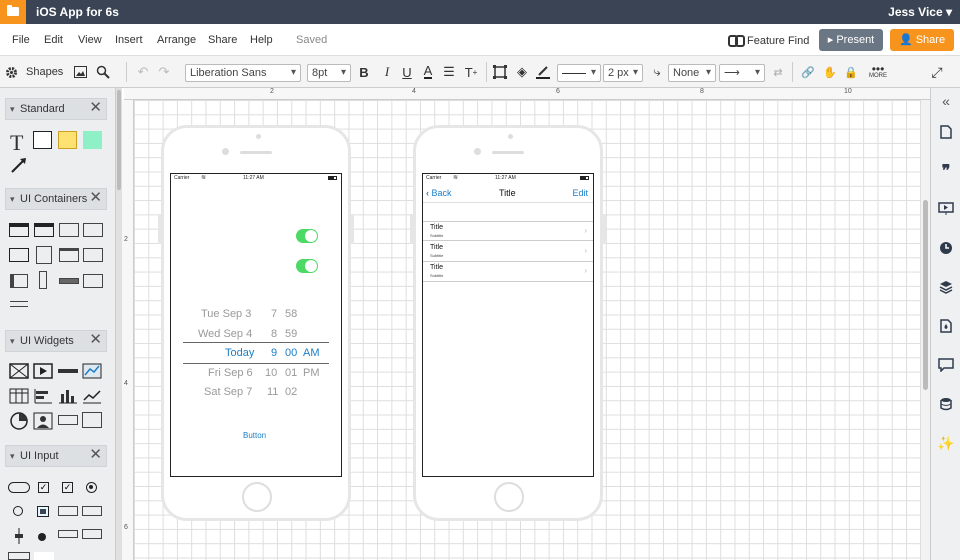 The height and width of the screenshot is (560, 960). I want to click on font-select: Liberation Sans, so click(243, 73).